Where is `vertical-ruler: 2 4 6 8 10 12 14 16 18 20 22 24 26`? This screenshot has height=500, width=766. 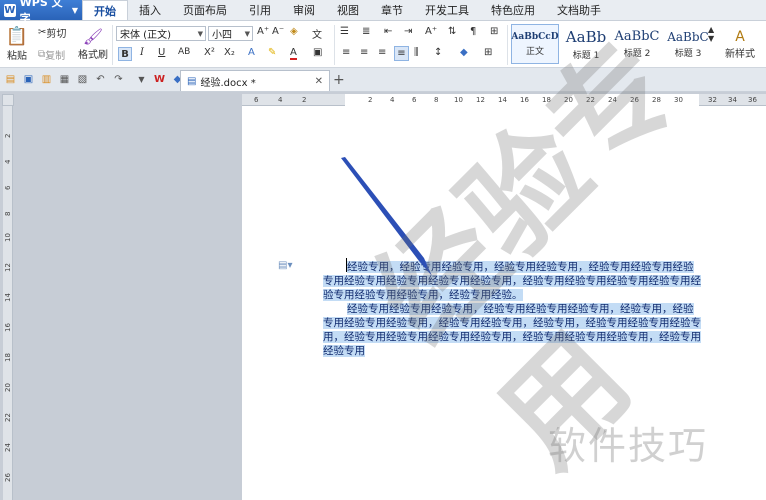 vertical-ruler: 2 4 6 8 10 12 14 16 18 20 22 24 26 is located at coordinates (8, 303).